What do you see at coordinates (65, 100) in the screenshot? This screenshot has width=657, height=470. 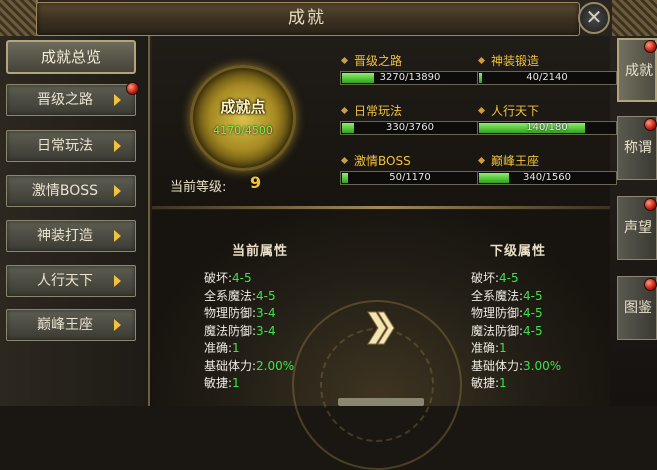 I see `sidebar-item-label: 晋级之路` at bounding box center [65, 100].